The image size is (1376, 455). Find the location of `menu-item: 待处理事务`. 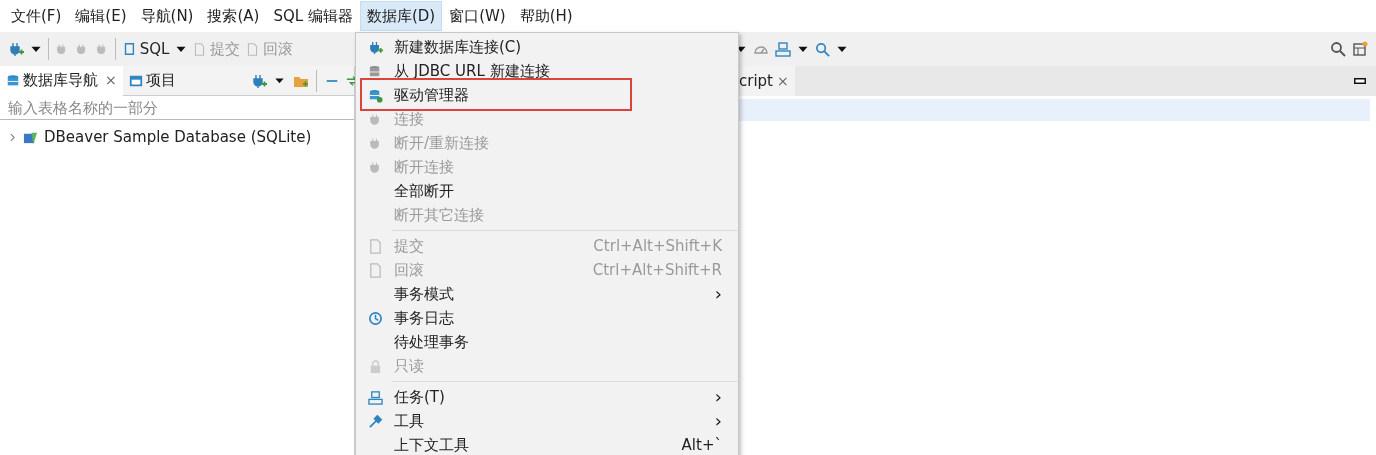

menu-item: 待处理事务 is located at coordinates (558, 342).